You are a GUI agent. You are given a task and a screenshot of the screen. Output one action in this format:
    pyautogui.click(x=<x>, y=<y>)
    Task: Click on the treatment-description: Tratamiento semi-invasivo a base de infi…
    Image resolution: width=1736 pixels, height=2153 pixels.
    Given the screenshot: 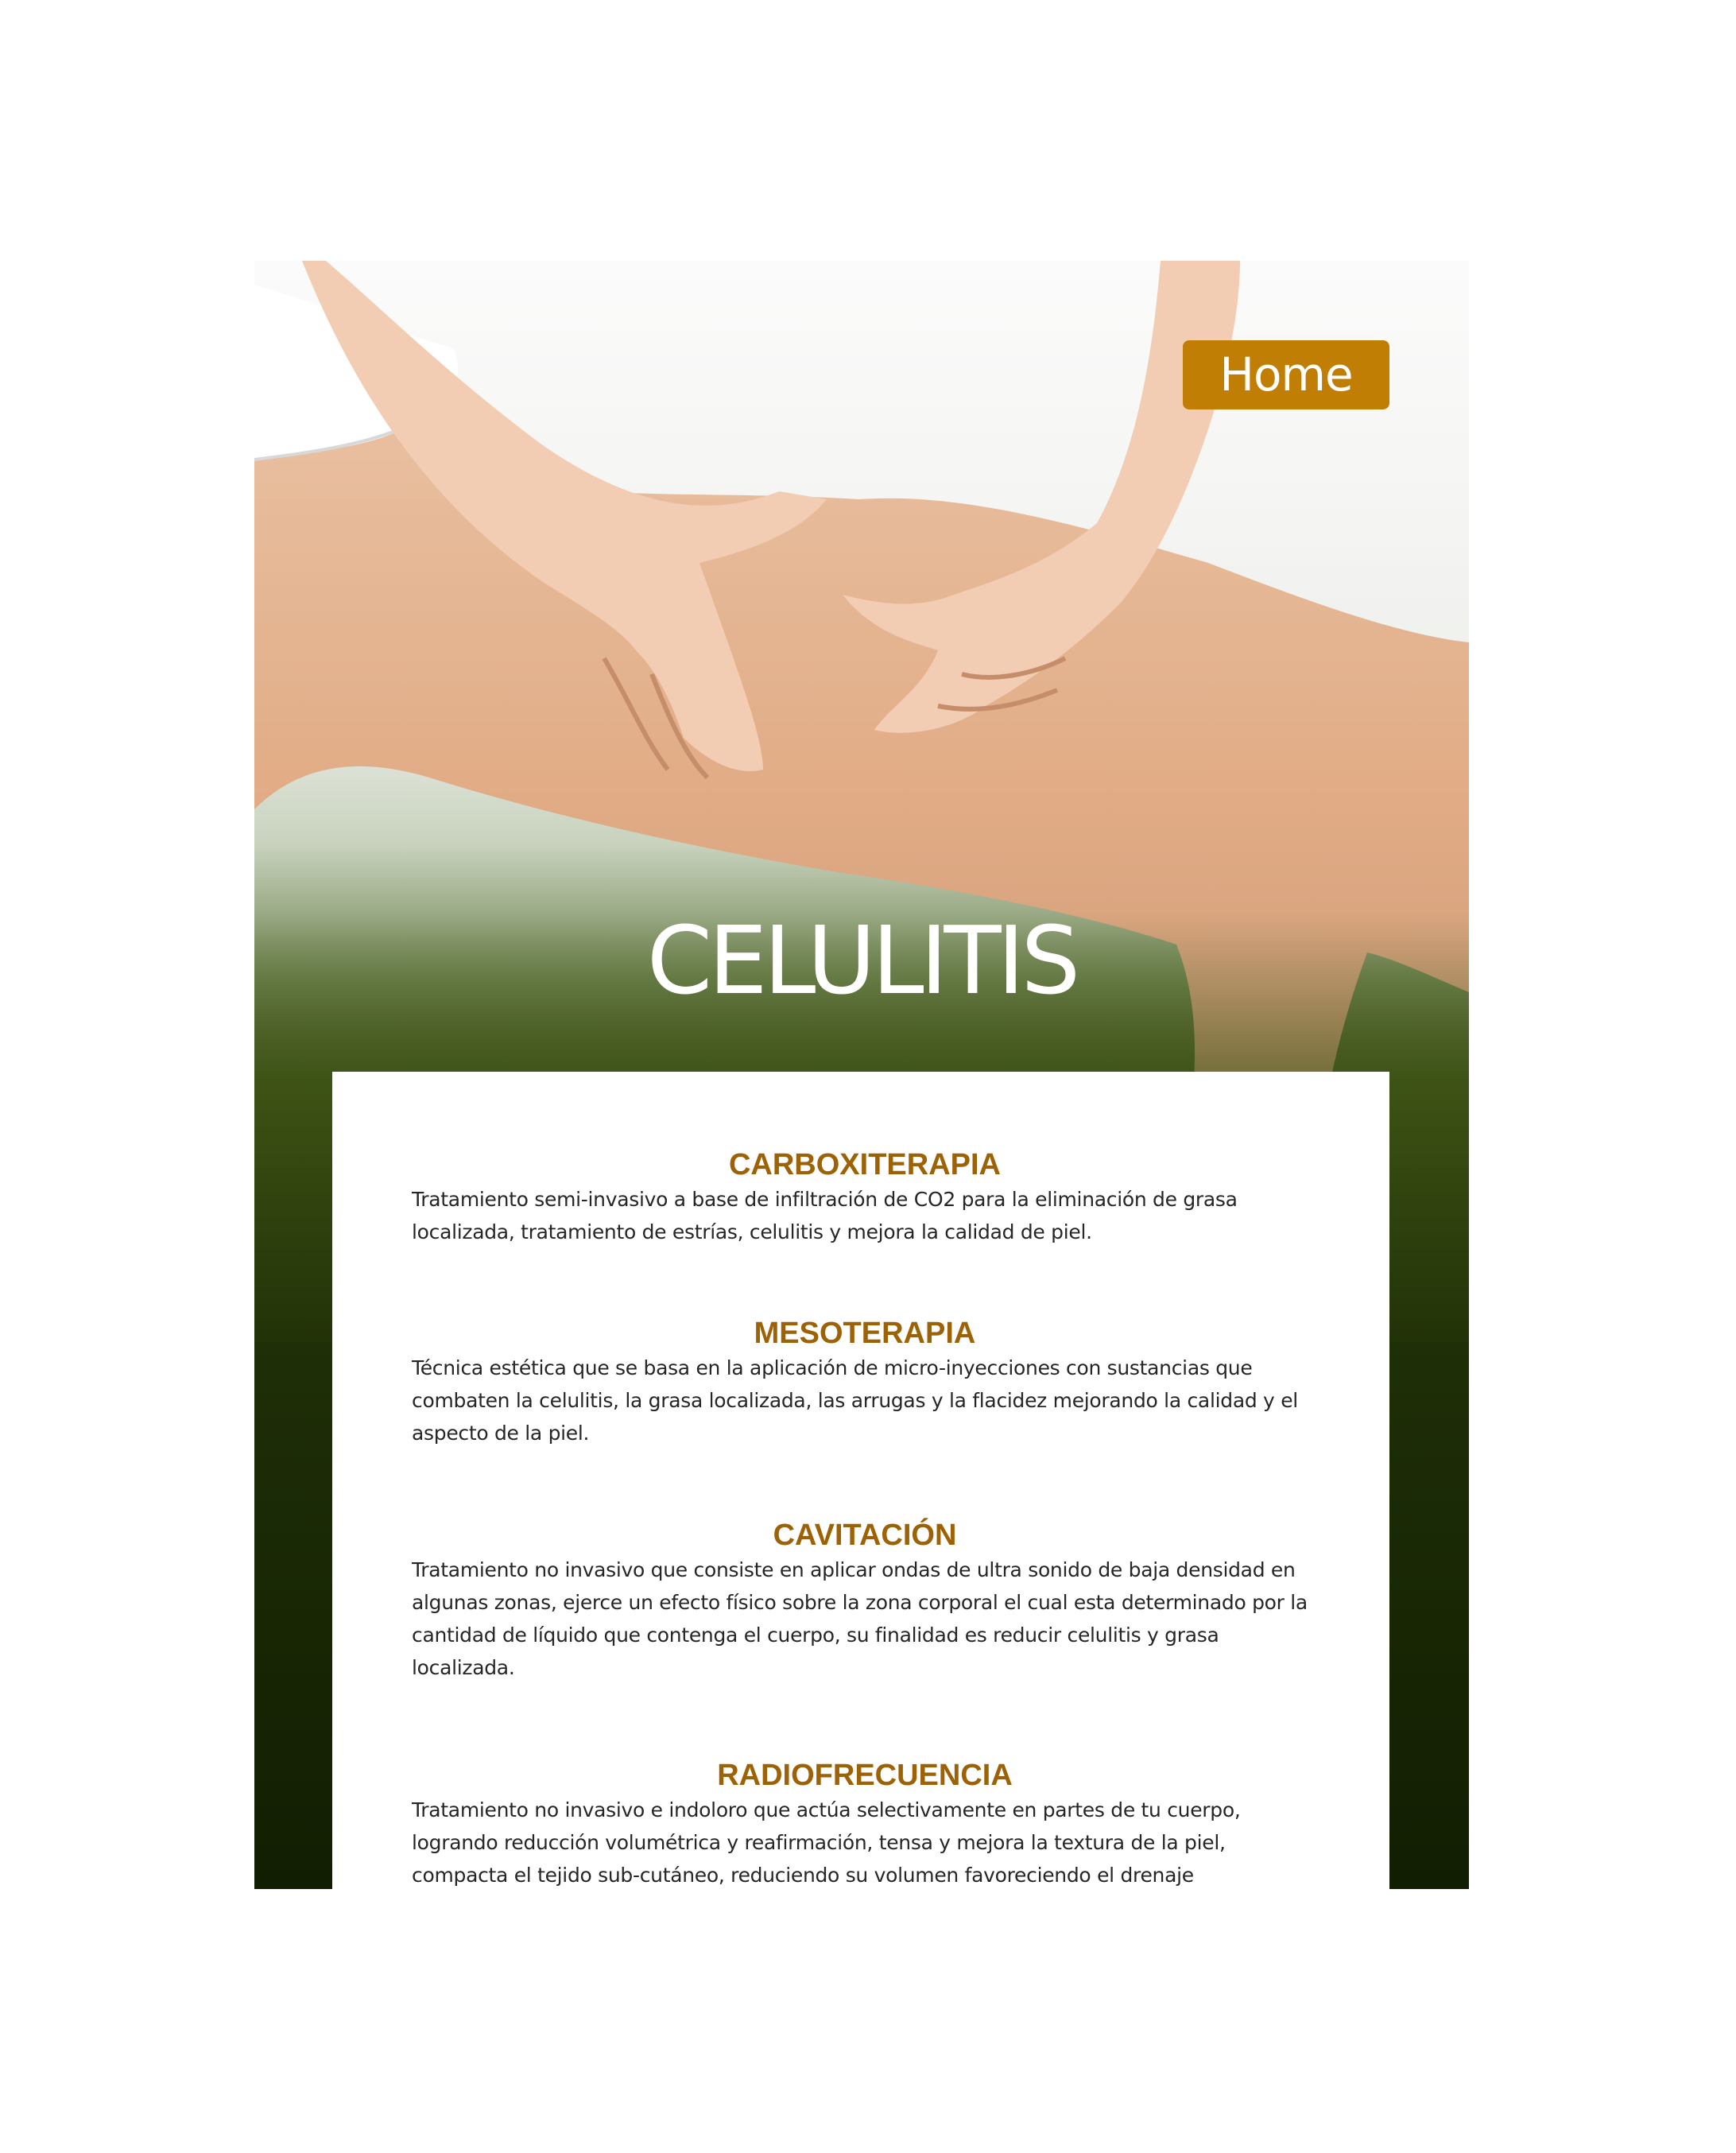 What is the action you would take?
    pyautogui.click(x=825, y=1216)
    